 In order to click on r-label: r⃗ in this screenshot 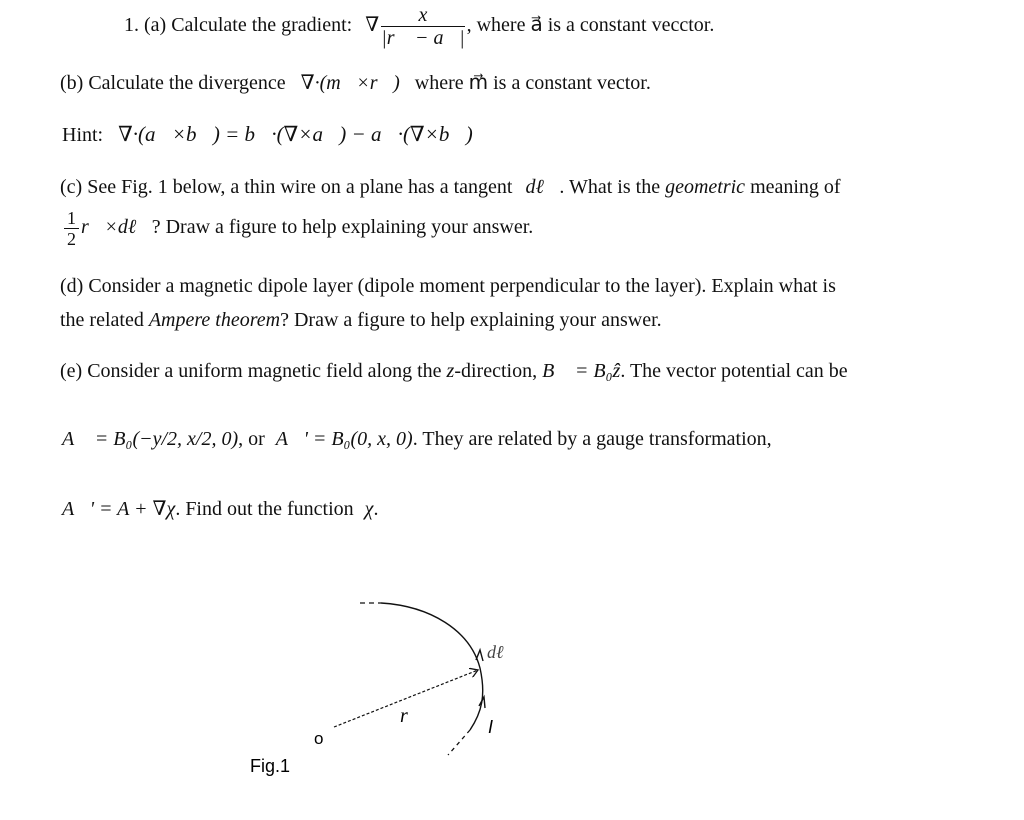, I will do `click(411, 716)`.